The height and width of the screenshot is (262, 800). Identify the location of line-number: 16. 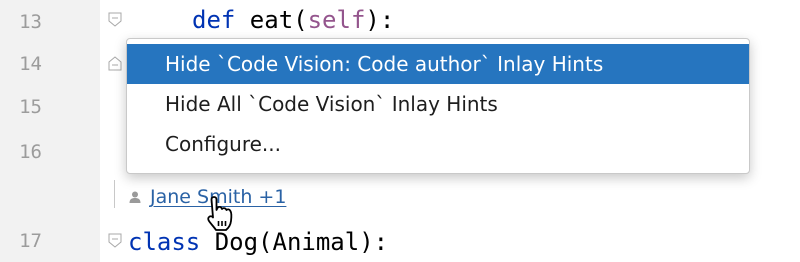
(30, 152).